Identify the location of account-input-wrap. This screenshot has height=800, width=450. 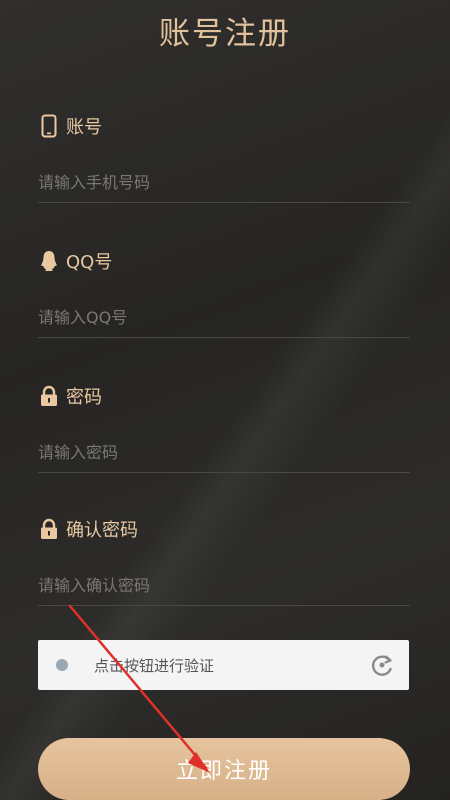
(224, 182).